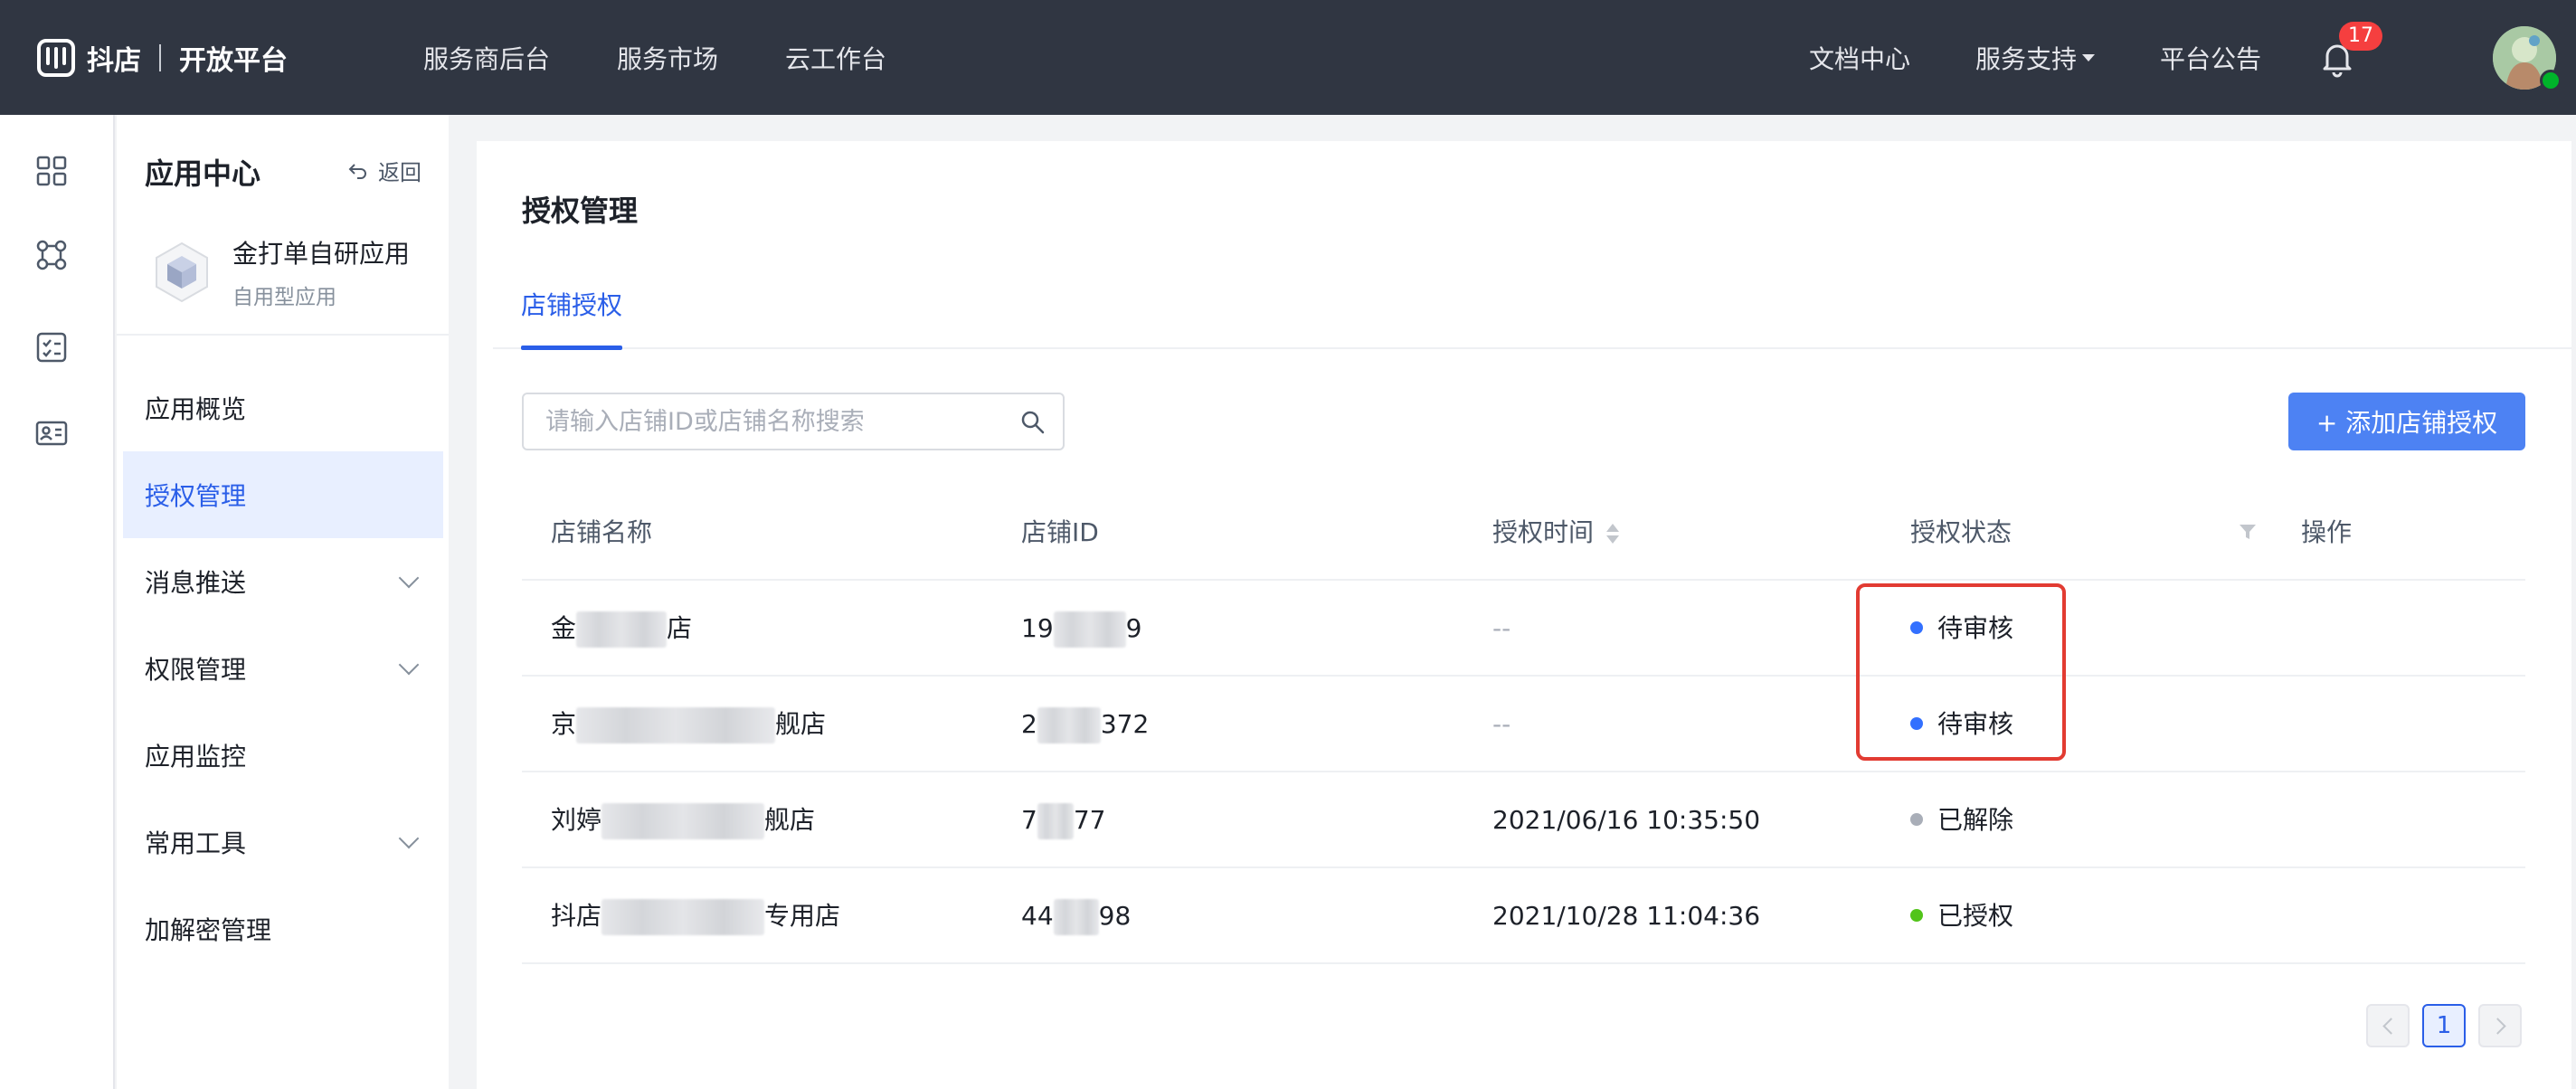 The height and width of the screenshot is (1089, 2576). What do you see at coordinates (1627, 820) in the screenshot?
I see `cell-auth-time: 2021/06/16 10:35:50` at bounding box center [1627, 820].